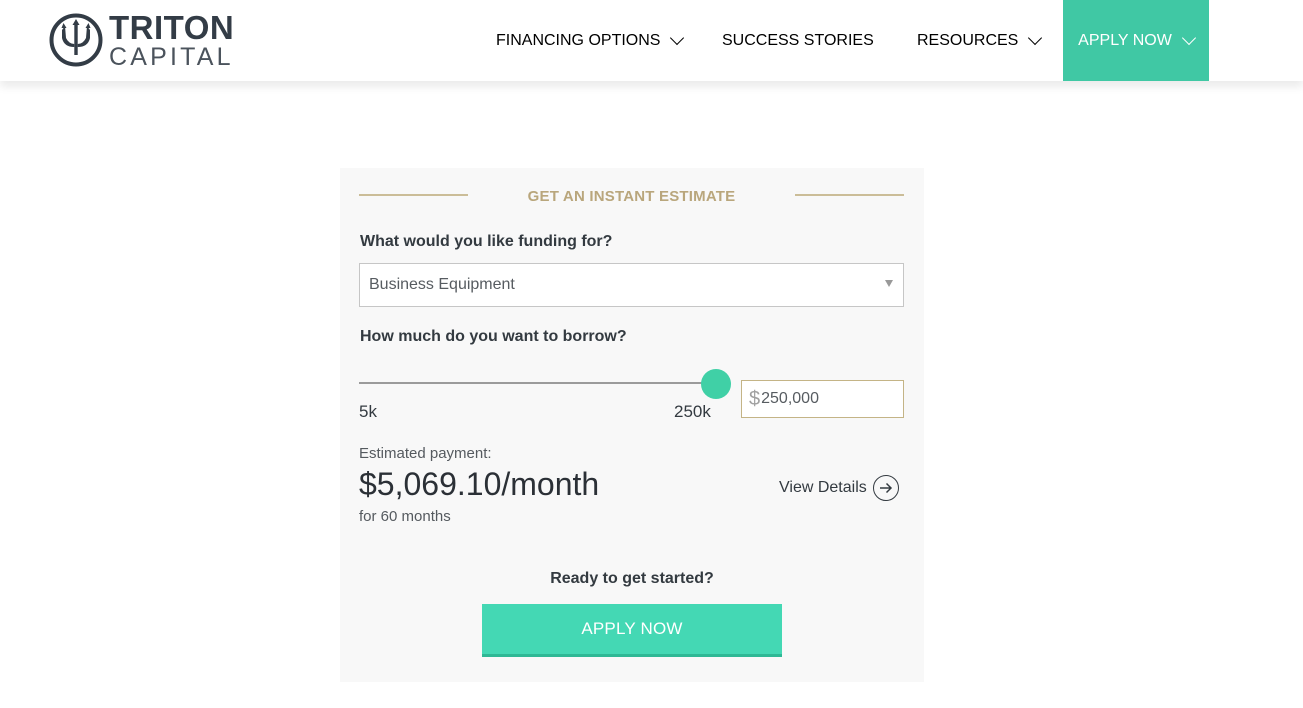 This screenshot has height=708, width=1303. I want to click on logo-name-top: TRITON, so click(172, 27).